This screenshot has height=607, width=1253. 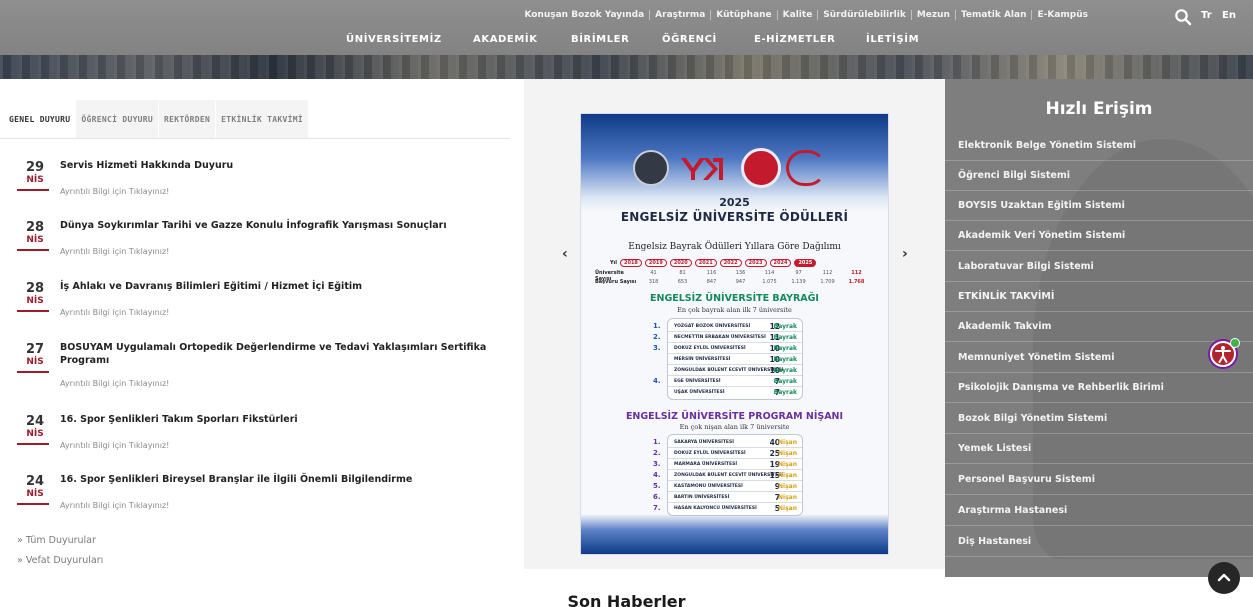 What do you see at coordinates (806, 168) in the screenshot?
I see `anniversary-20-logo` at bounding box center [806, 168].